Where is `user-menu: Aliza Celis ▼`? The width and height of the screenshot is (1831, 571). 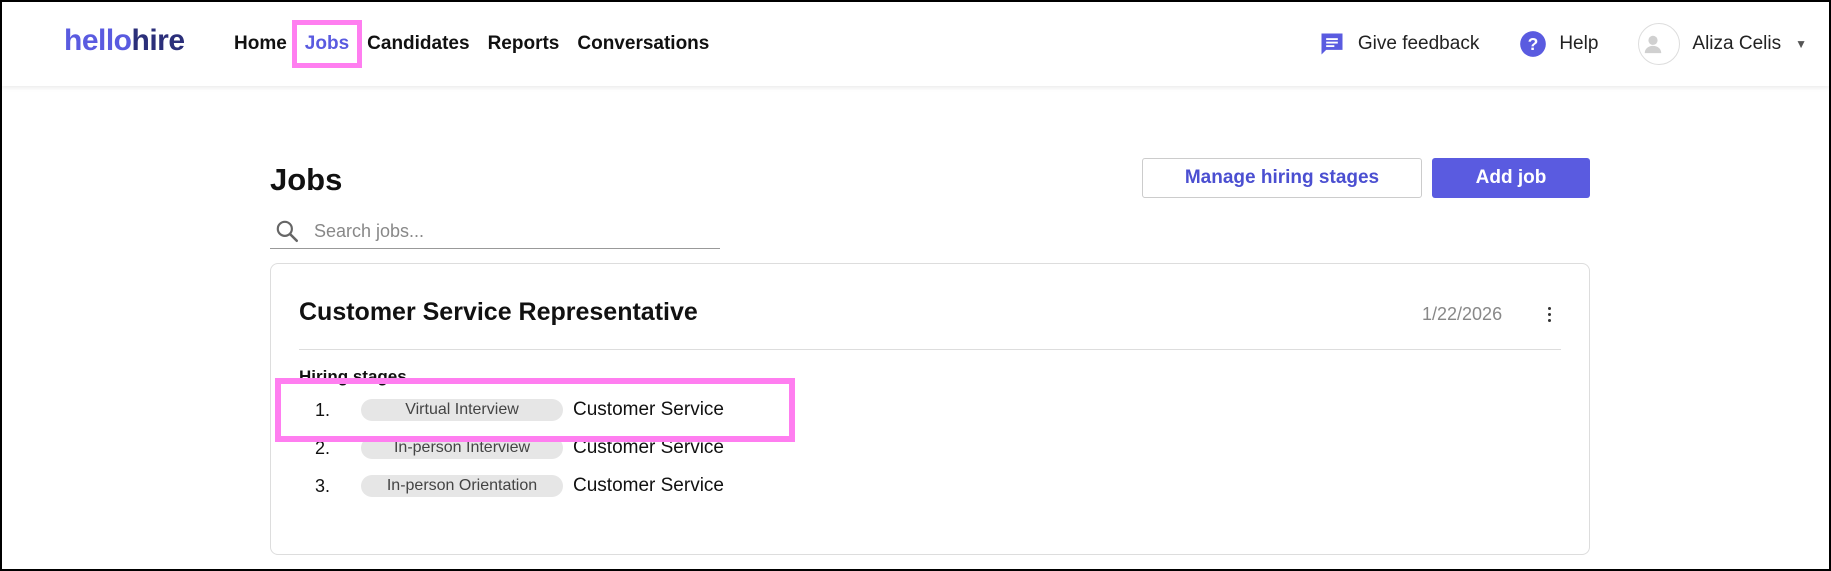 user-menu: Aliza Celis ▼ is located at coordinates (1722, 44).